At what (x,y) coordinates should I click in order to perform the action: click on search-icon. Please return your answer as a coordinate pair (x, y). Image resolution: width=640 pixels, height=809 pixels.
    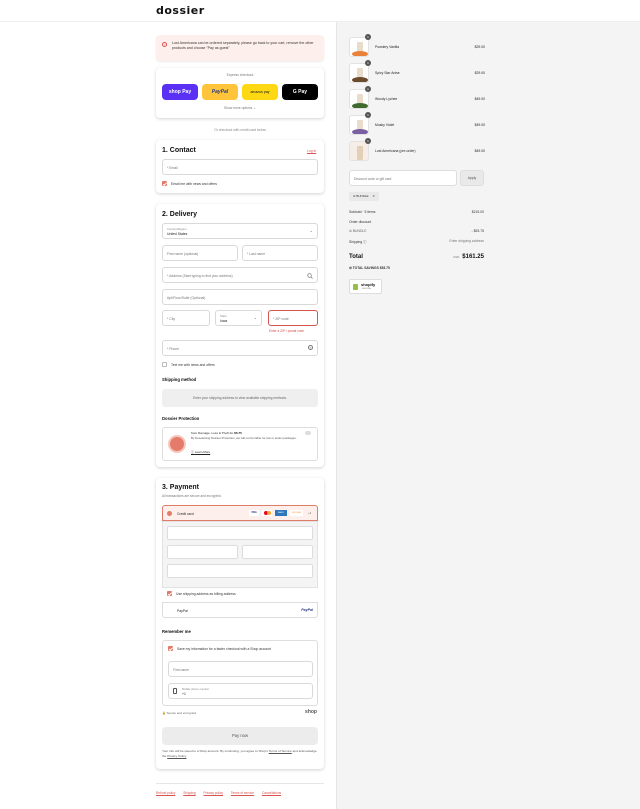
    Looking at the image, I should click on (310, 276).